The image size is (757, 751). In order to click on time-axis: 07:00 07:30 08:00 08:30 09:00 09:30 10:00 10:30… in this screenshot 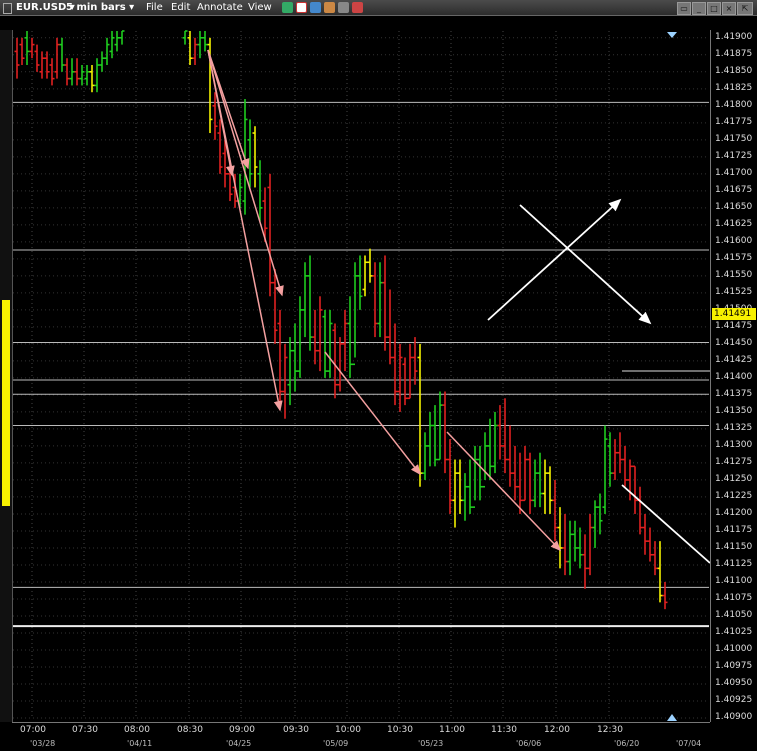, I will do `click(361, 736)`.